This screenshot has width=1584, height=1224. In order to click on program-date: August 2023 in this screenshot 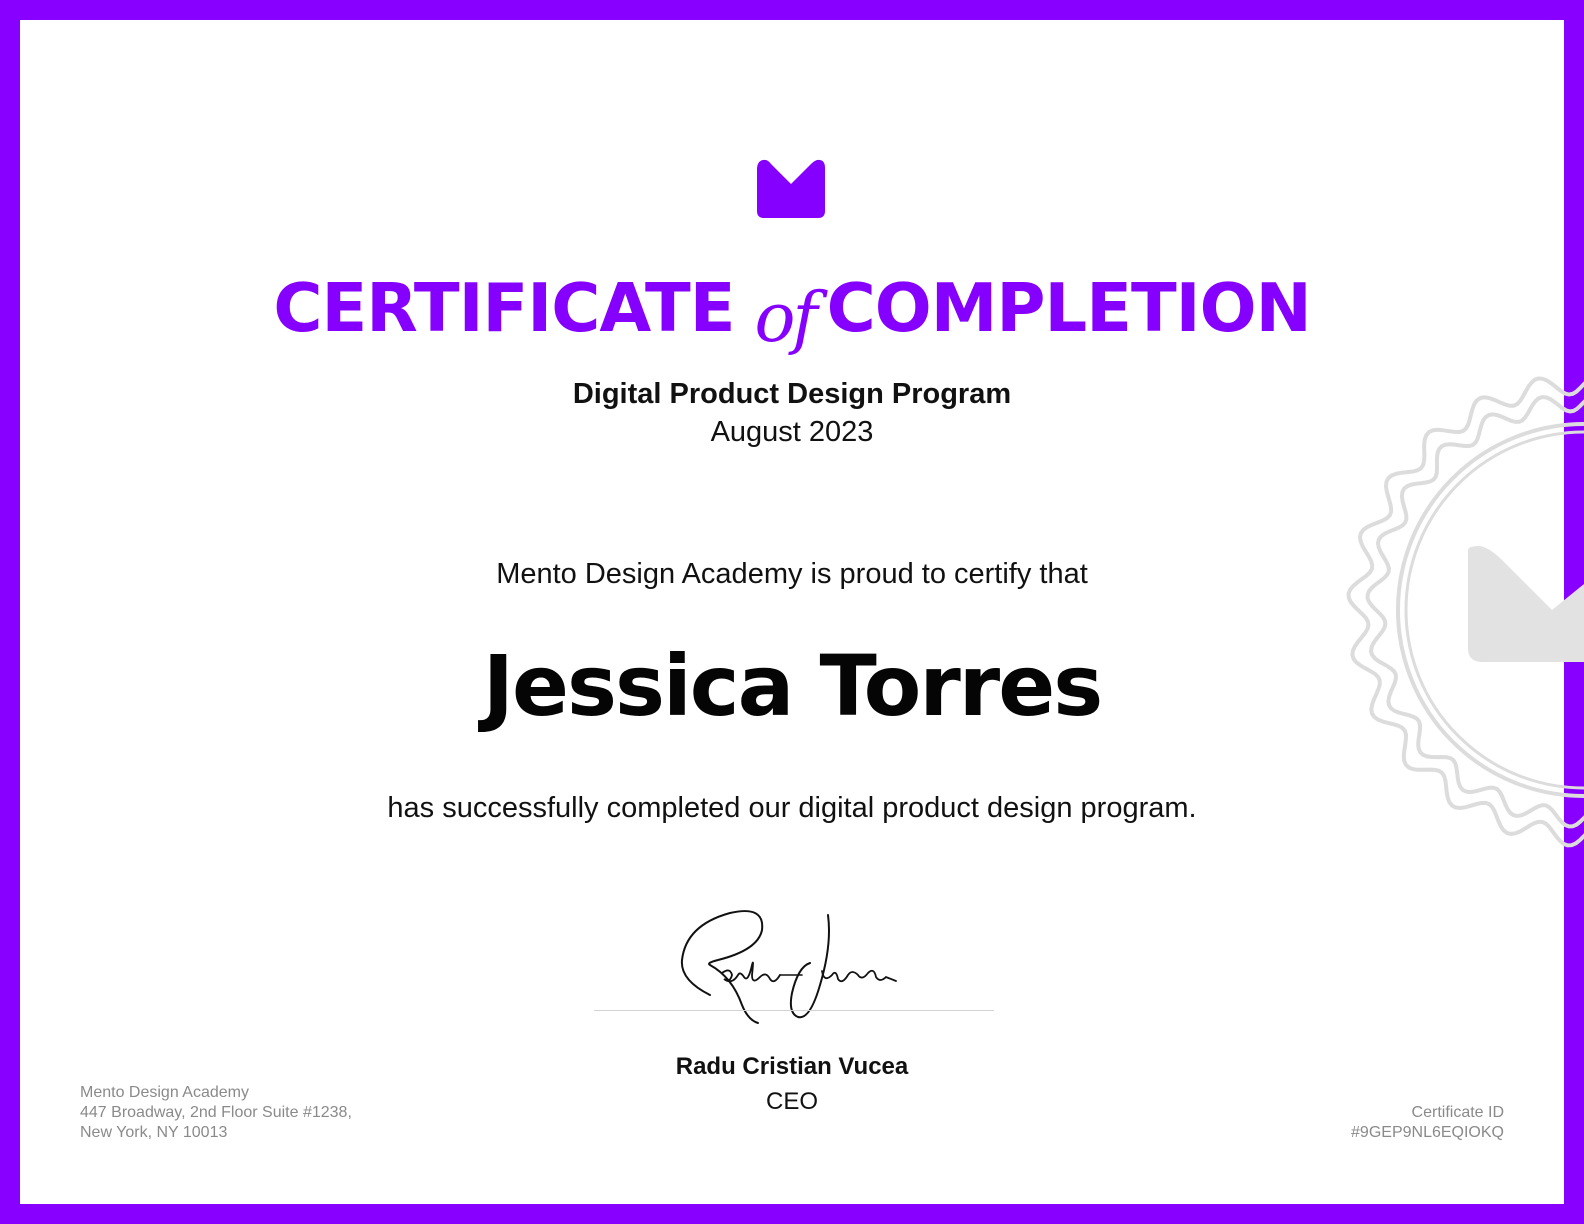, I will do `click(792, 432)`.